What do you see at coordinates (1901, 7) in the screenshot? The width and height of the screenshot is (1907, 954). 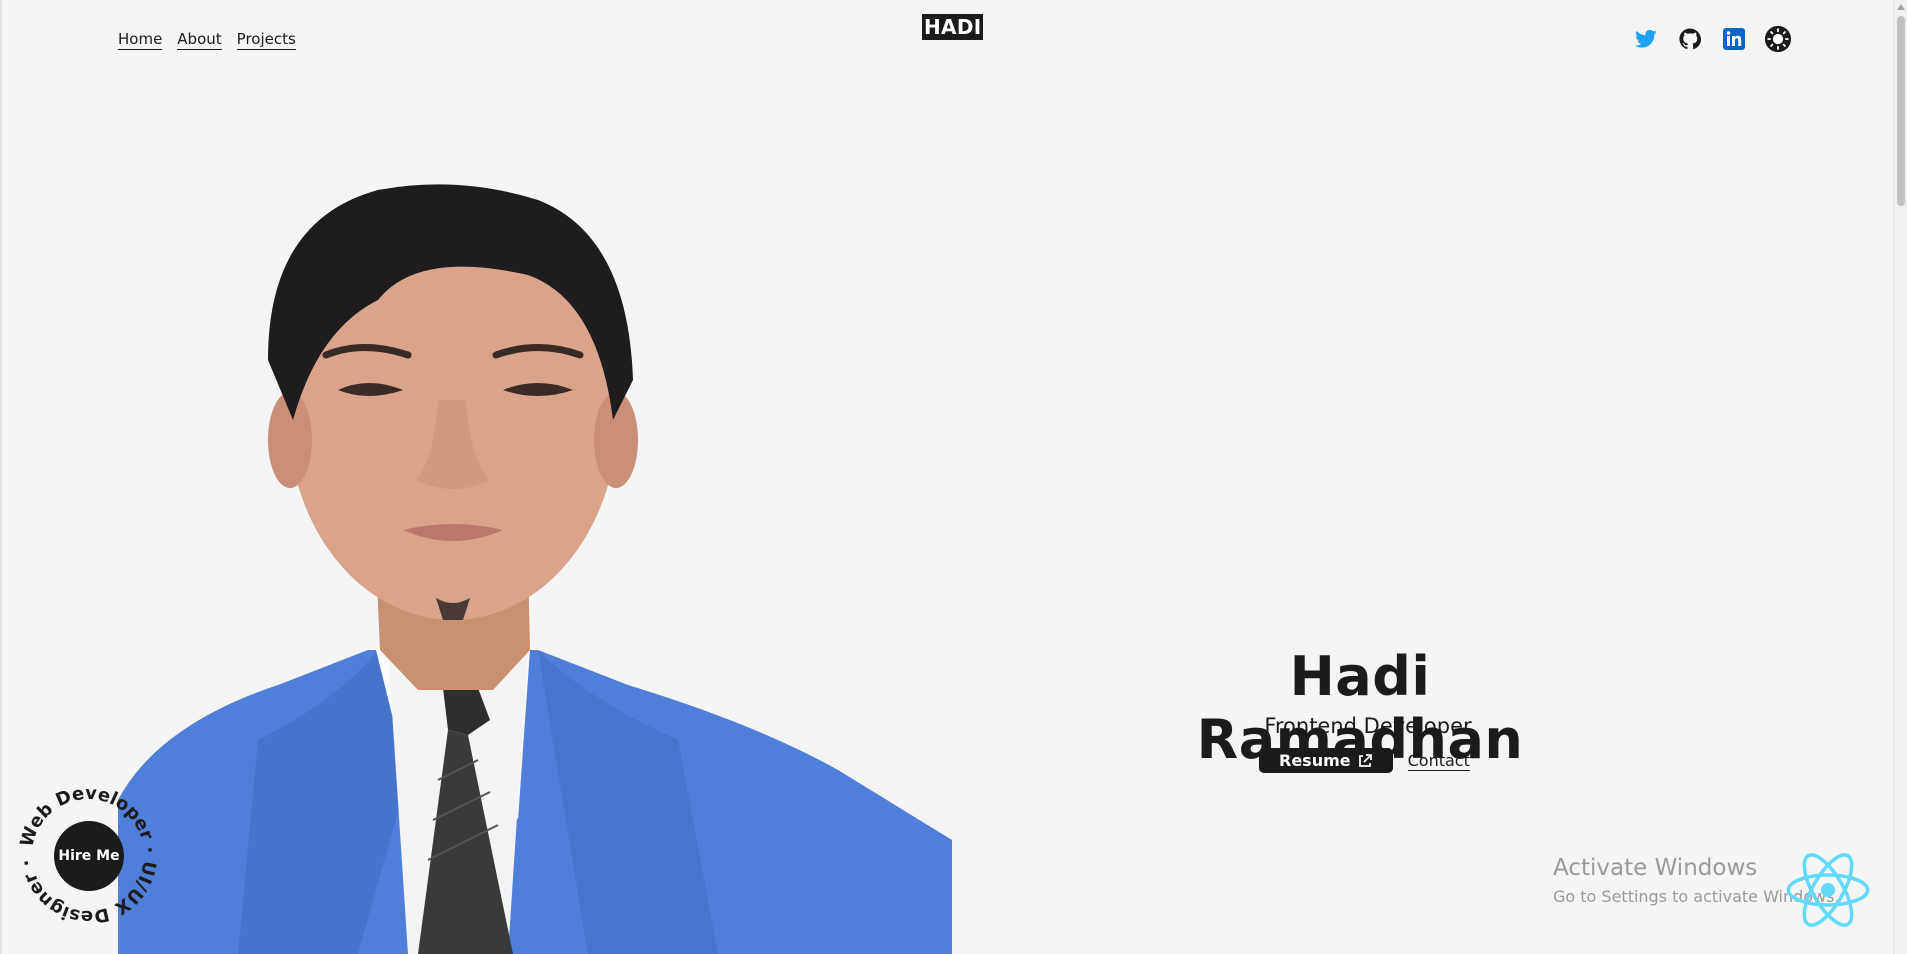 I see `scroll-up-arrow-icon` at bounding box center [1901, 7].